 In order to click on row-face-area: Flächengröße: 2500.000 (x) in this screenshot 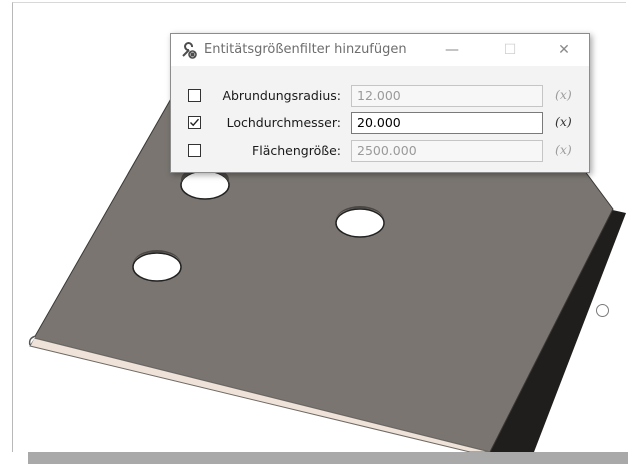, I will do `click(380, 151)`.